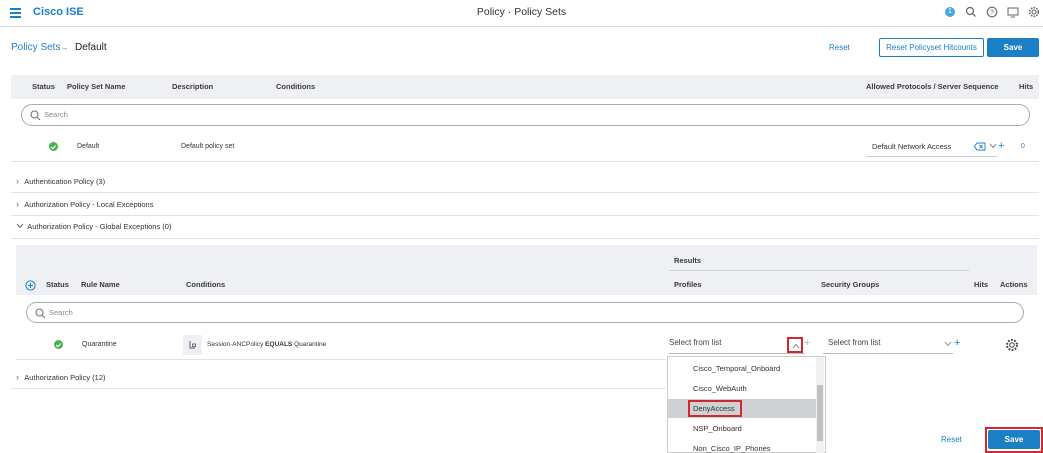 This screenshot has height=453, width=1043. Describe the element at coordinates (950, 12) in the screenshot. I see `notification-badge: 1` at that location.